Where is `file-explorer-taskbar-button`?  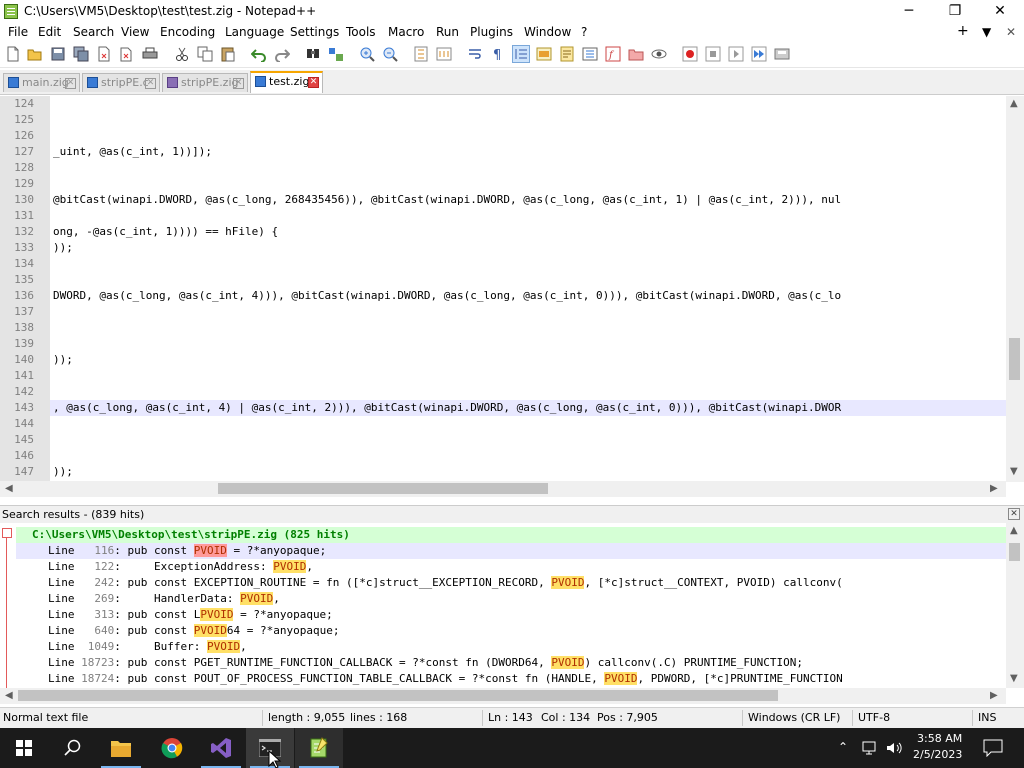
file-explorer-taskbar-button is located at coordinates (121, 748).